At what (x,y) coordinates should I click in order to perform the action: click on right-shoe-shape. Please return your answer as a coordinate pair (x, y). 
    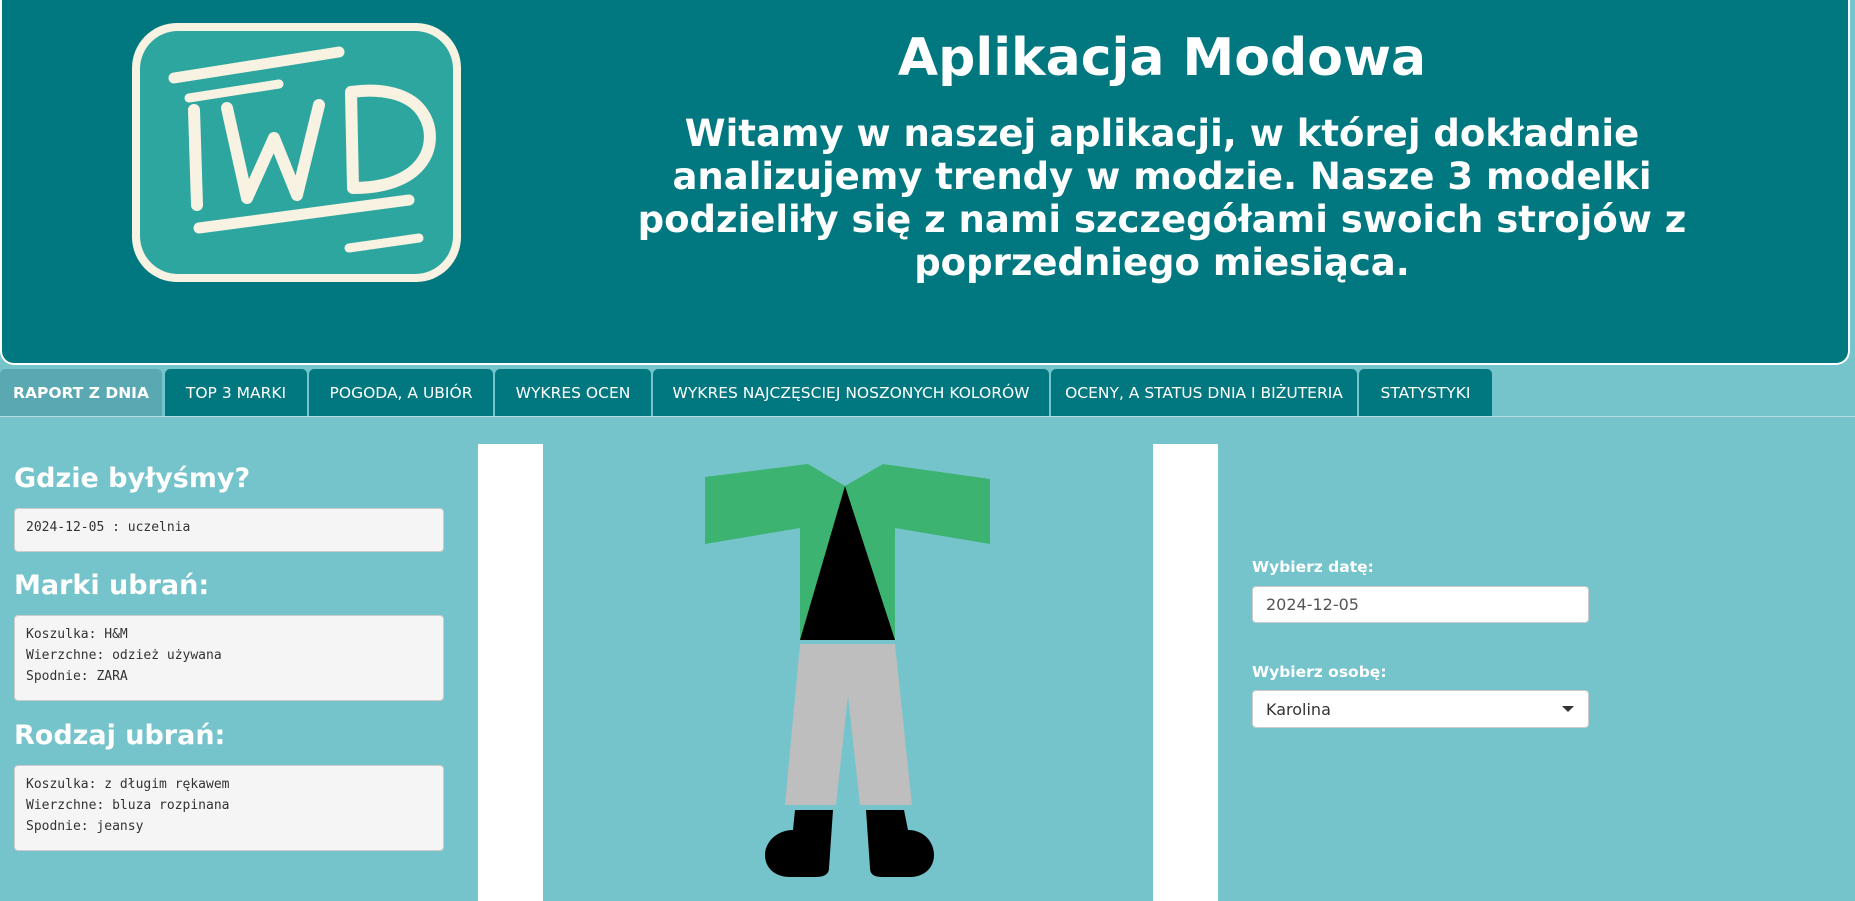
    Looking at the image, I should click on (900, 843).